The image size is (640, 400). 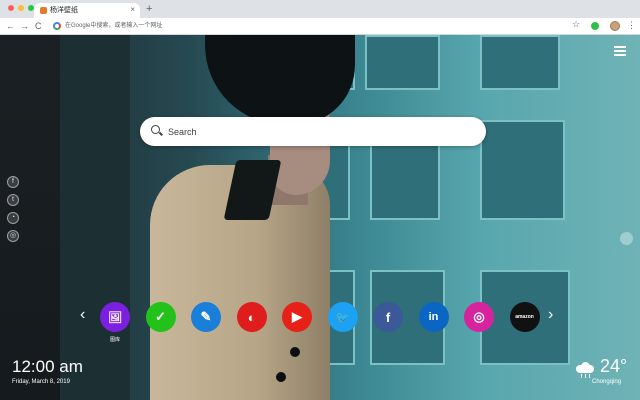 What do you see at coordinates (114, 340) in the screenshot?
I see `app-label-gallery: 图库` at bounding box center [114, 340].